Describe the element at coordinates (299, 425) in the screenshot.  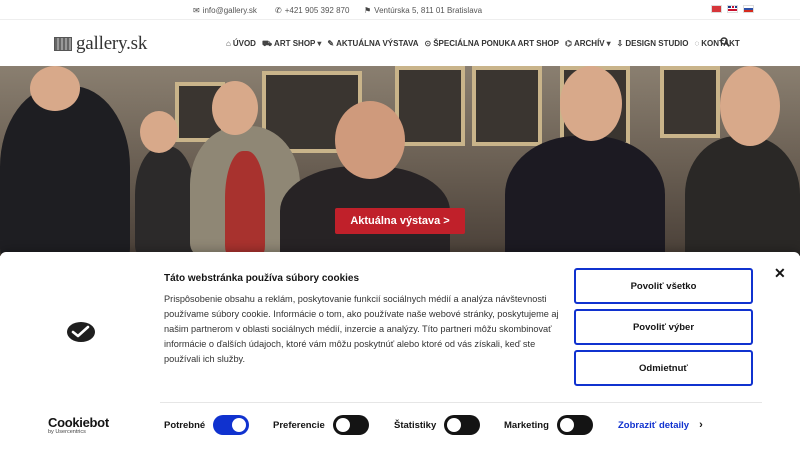
I see `toggle-label: Preferencie` at that location.